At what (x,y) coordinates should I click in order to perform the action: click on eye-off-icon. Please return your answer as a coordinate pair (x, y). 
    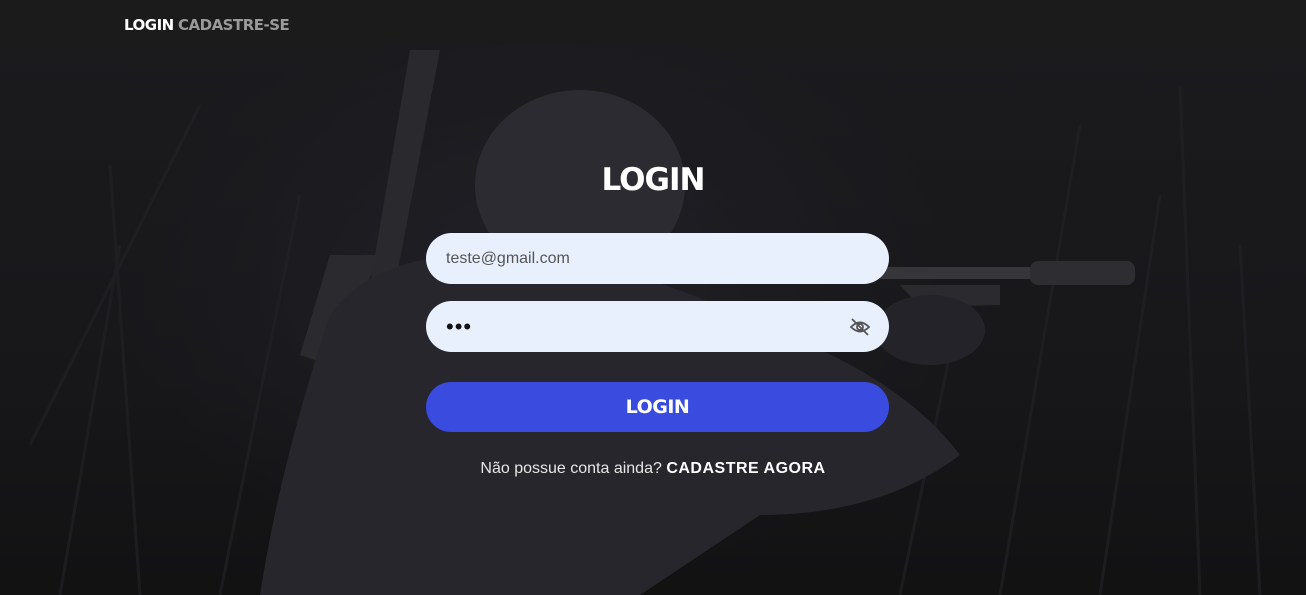
    Looking at the image, I should click on (860, 327).